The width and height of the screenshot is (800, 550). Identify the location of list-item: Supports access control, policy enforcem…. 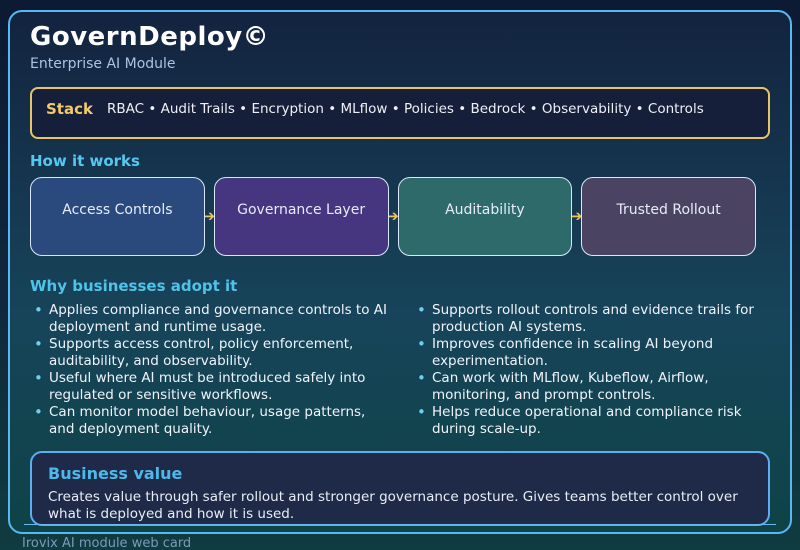
(209, 353).